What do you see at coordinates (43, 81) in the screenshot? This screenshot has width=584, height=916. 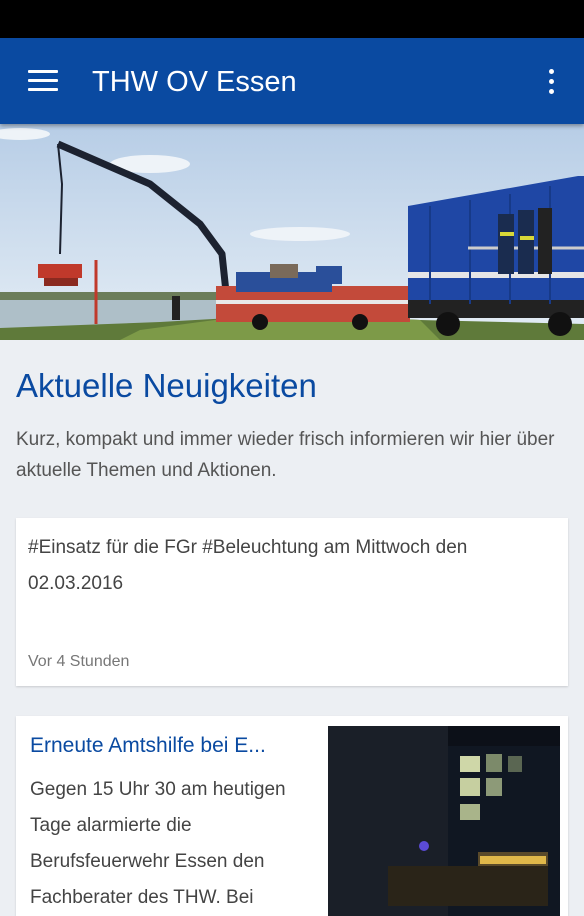 I see `hamburger-menu-icon` at bounding box center [43, 81].